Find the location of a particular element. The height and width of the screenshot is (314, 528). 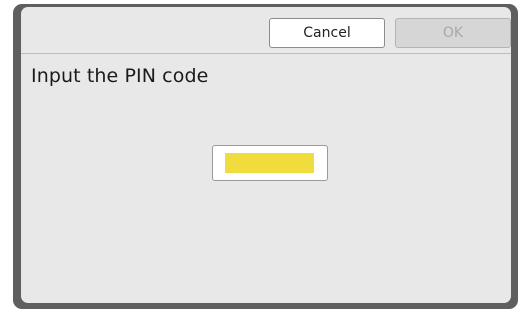

pin-input-field is located at coordinates (270, 163).